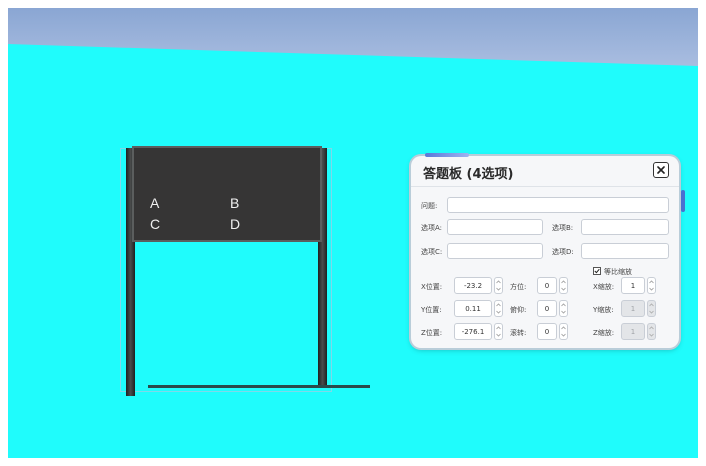  Describe the element at coordinates (235, 224) in the screenshot. I see `board-letter-d: D` at that location.